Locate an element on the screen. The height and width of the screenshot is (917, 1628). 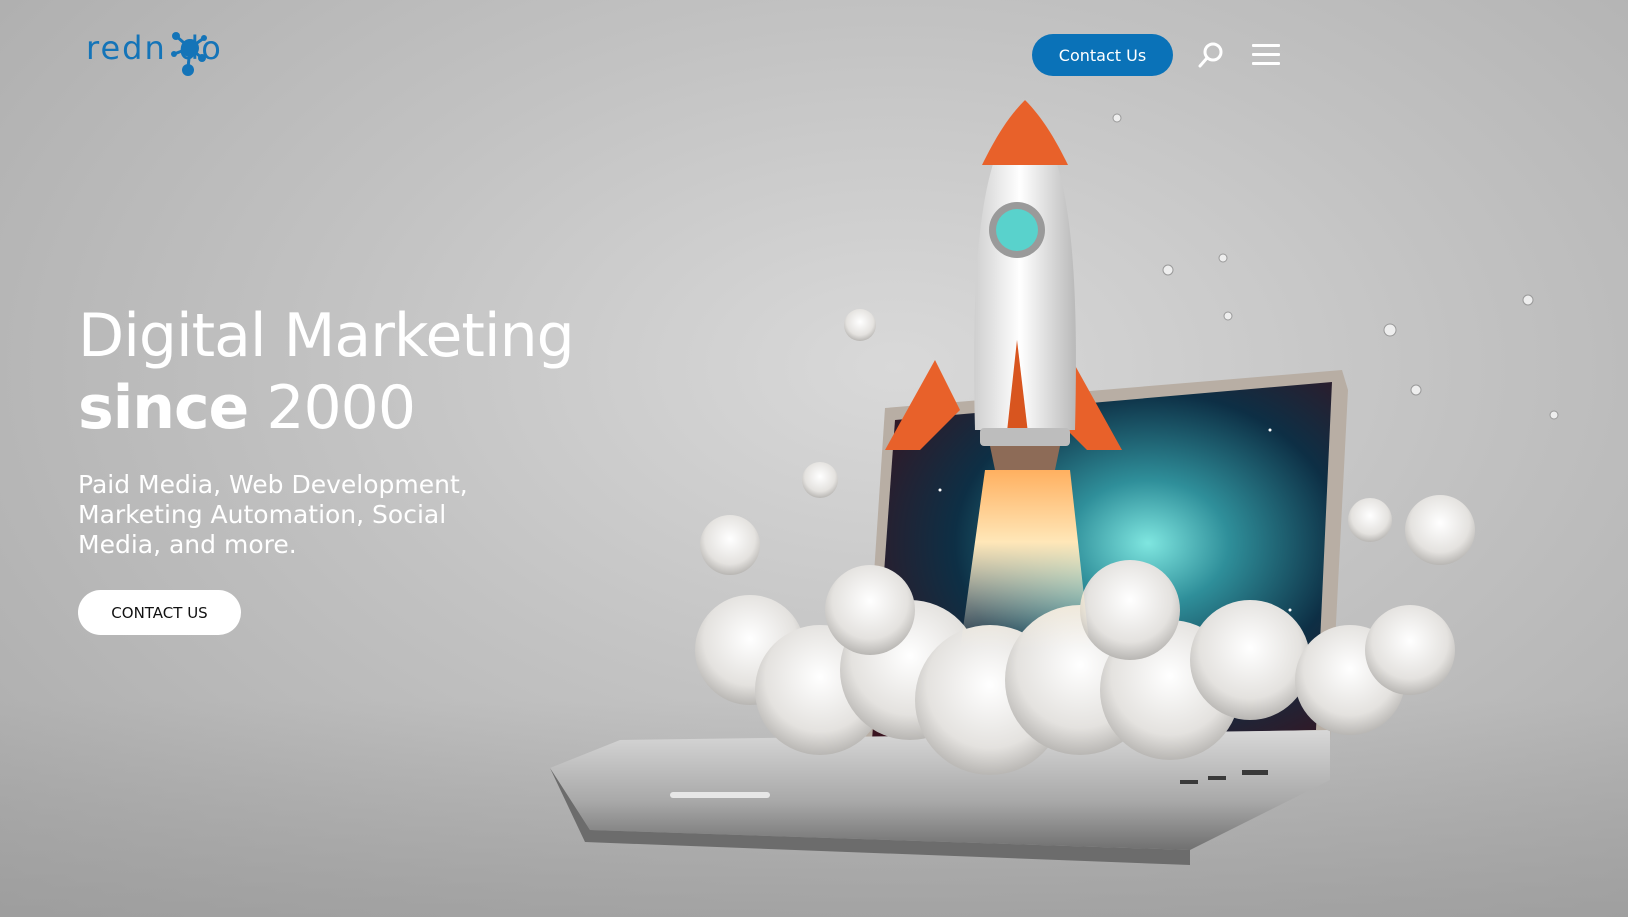
rocket is located at coordinates (1003, 285).